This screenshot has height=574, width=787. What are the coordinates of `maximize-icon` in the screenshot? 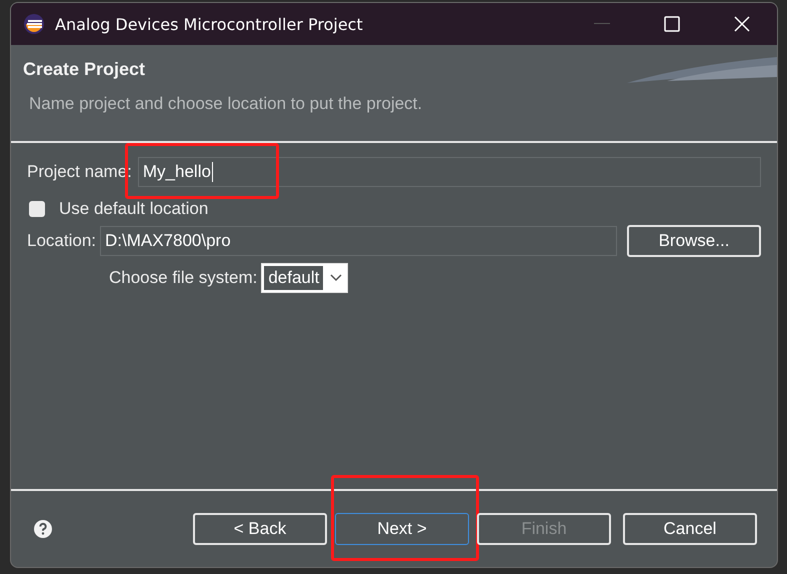 It's located at (672, 24).